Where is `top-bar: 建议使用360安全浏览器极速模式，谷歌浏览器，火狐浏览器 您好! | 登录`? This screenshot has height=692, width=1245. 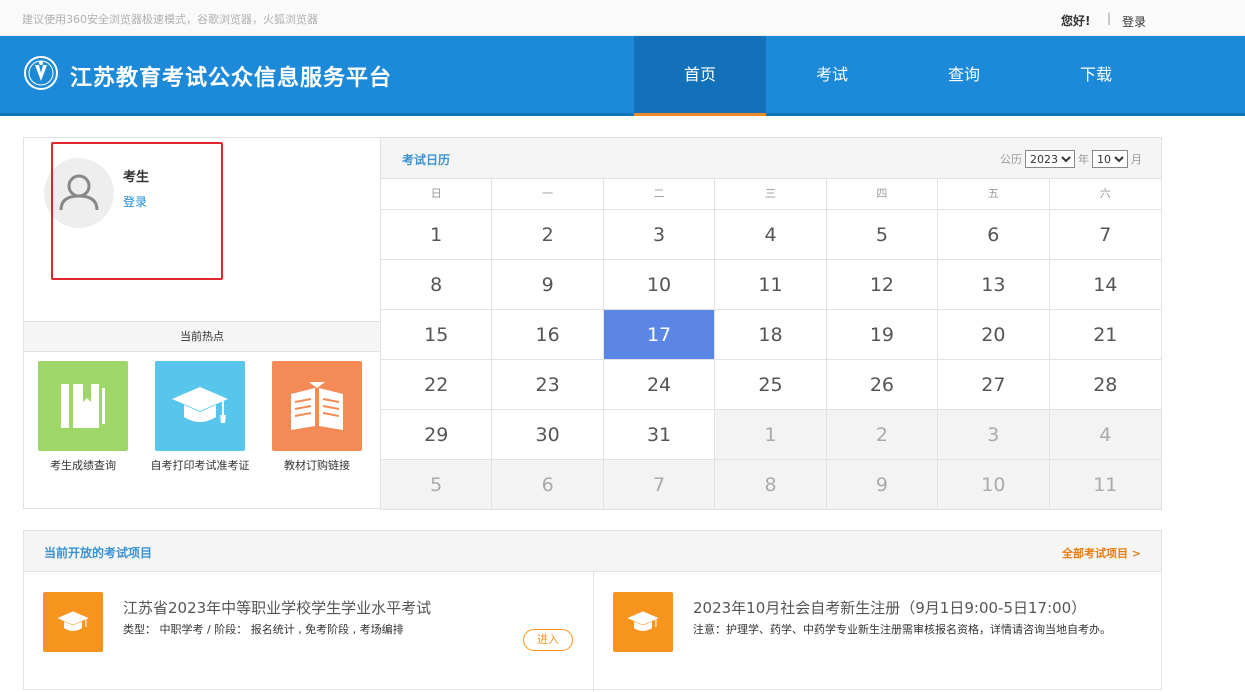 top-bar: 建议使用360安全浏览器极速模式，谷歌浏览器，火狐浏览器 您好! | 登录 is located at coordinates (622, 18).